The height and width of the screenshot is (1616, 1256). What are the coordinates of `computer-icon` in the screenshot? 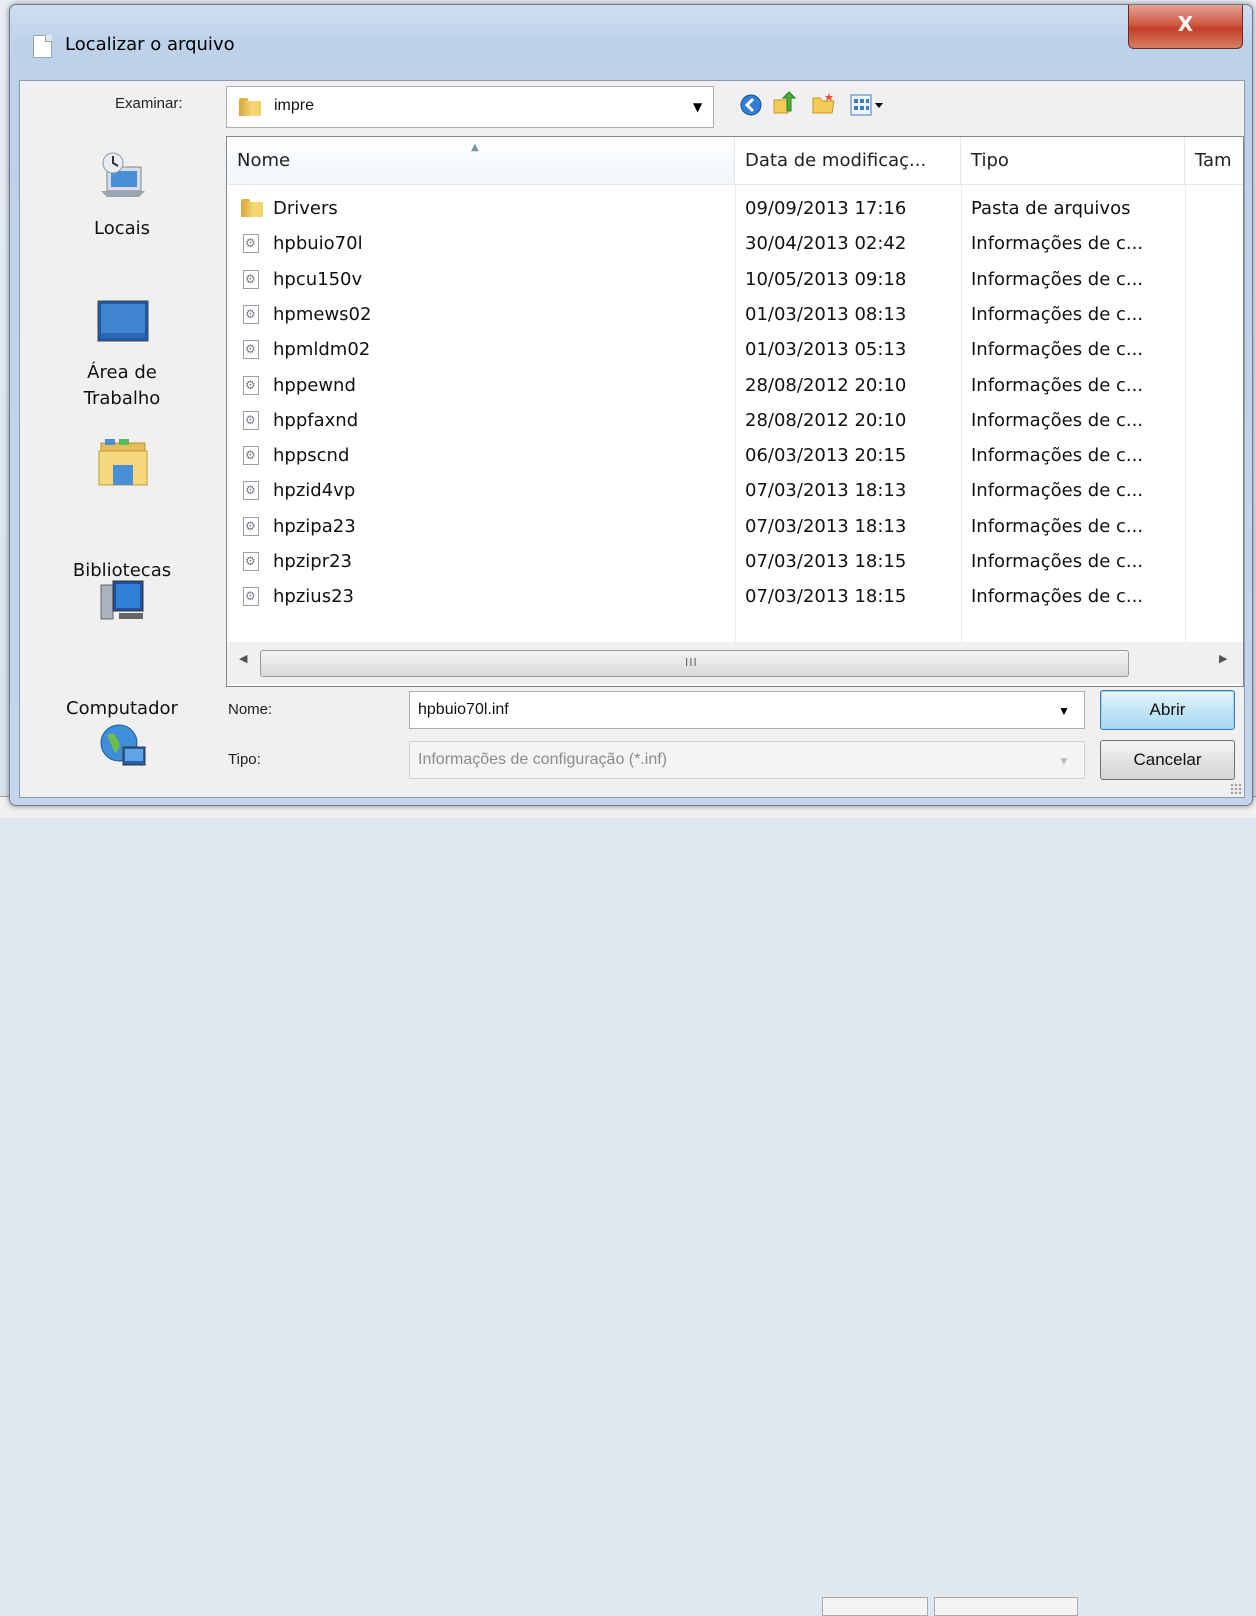 It's located at (122, 600).